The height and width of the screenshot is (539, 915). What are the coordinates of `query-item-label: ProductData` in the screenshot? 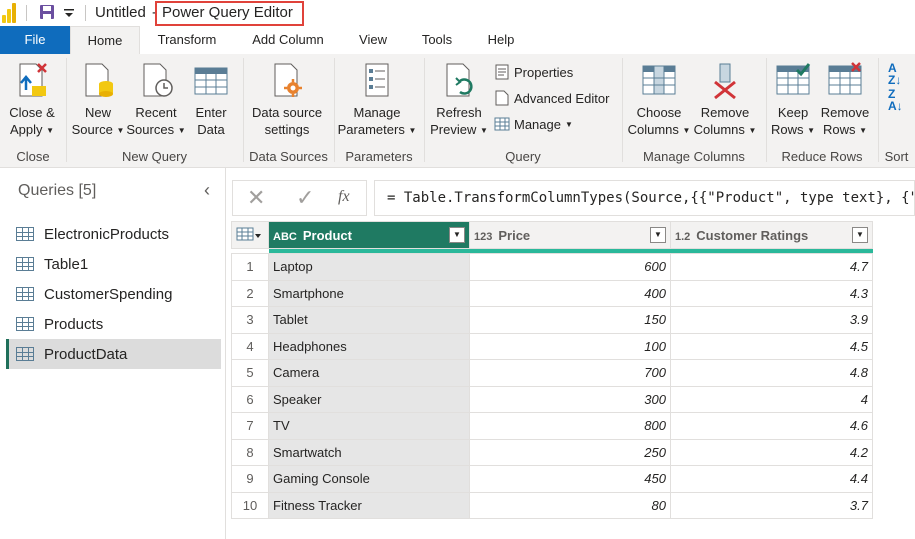 It's located at (86, 354).